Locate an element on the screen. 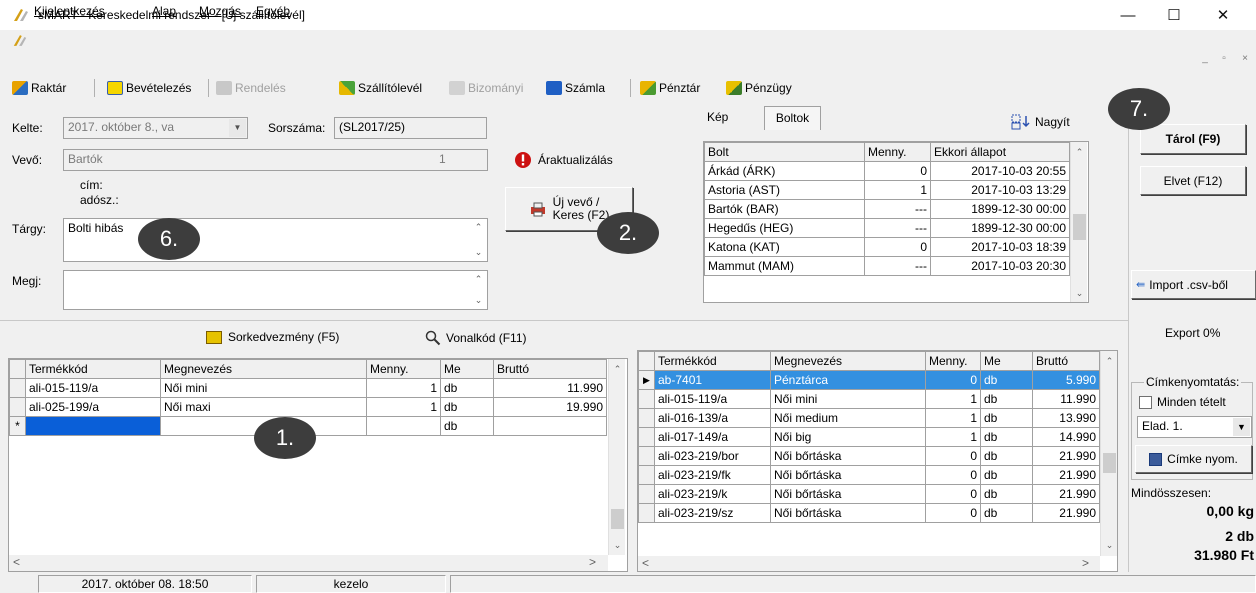  product-price-cell: 14.990 is located at coordinates (1066, 437).